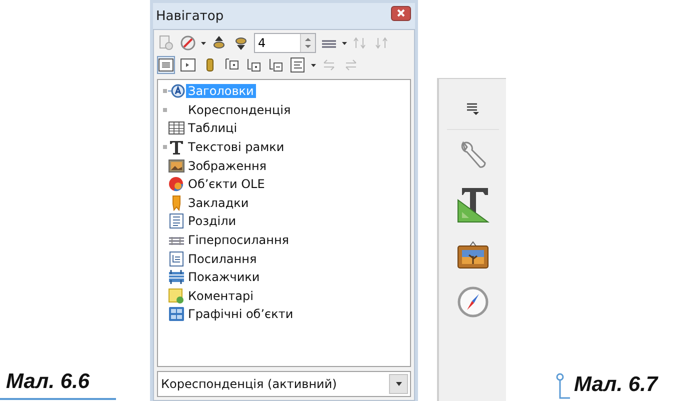 This screenshot has width=673, height=401. I want to click on ole-object-icon, so click(176, 184).